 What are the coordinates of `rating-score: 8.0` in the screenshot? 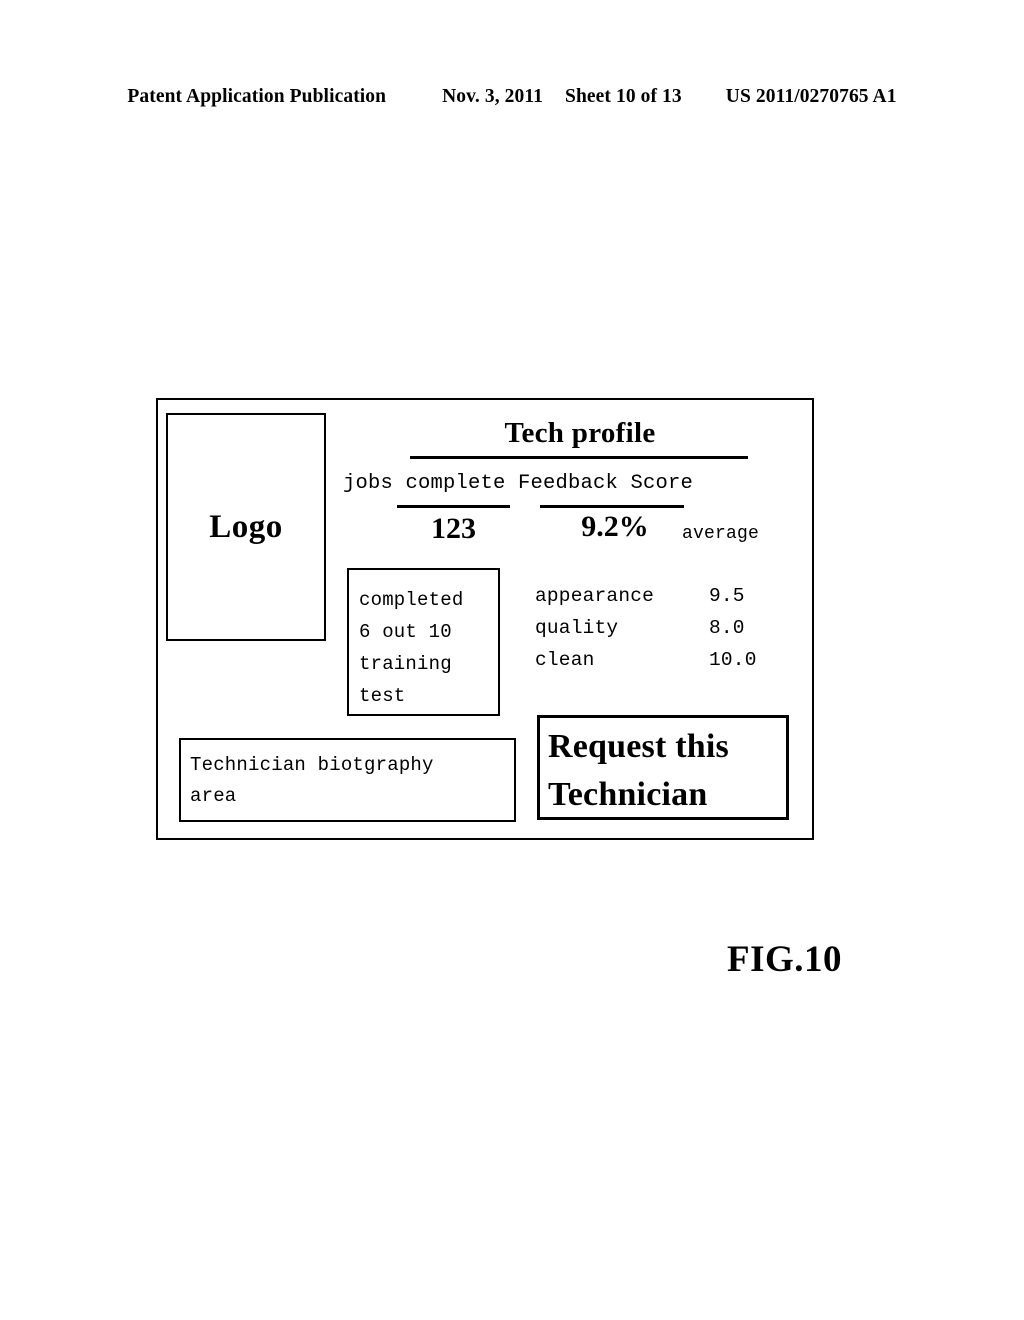 It's located at (727, 628).